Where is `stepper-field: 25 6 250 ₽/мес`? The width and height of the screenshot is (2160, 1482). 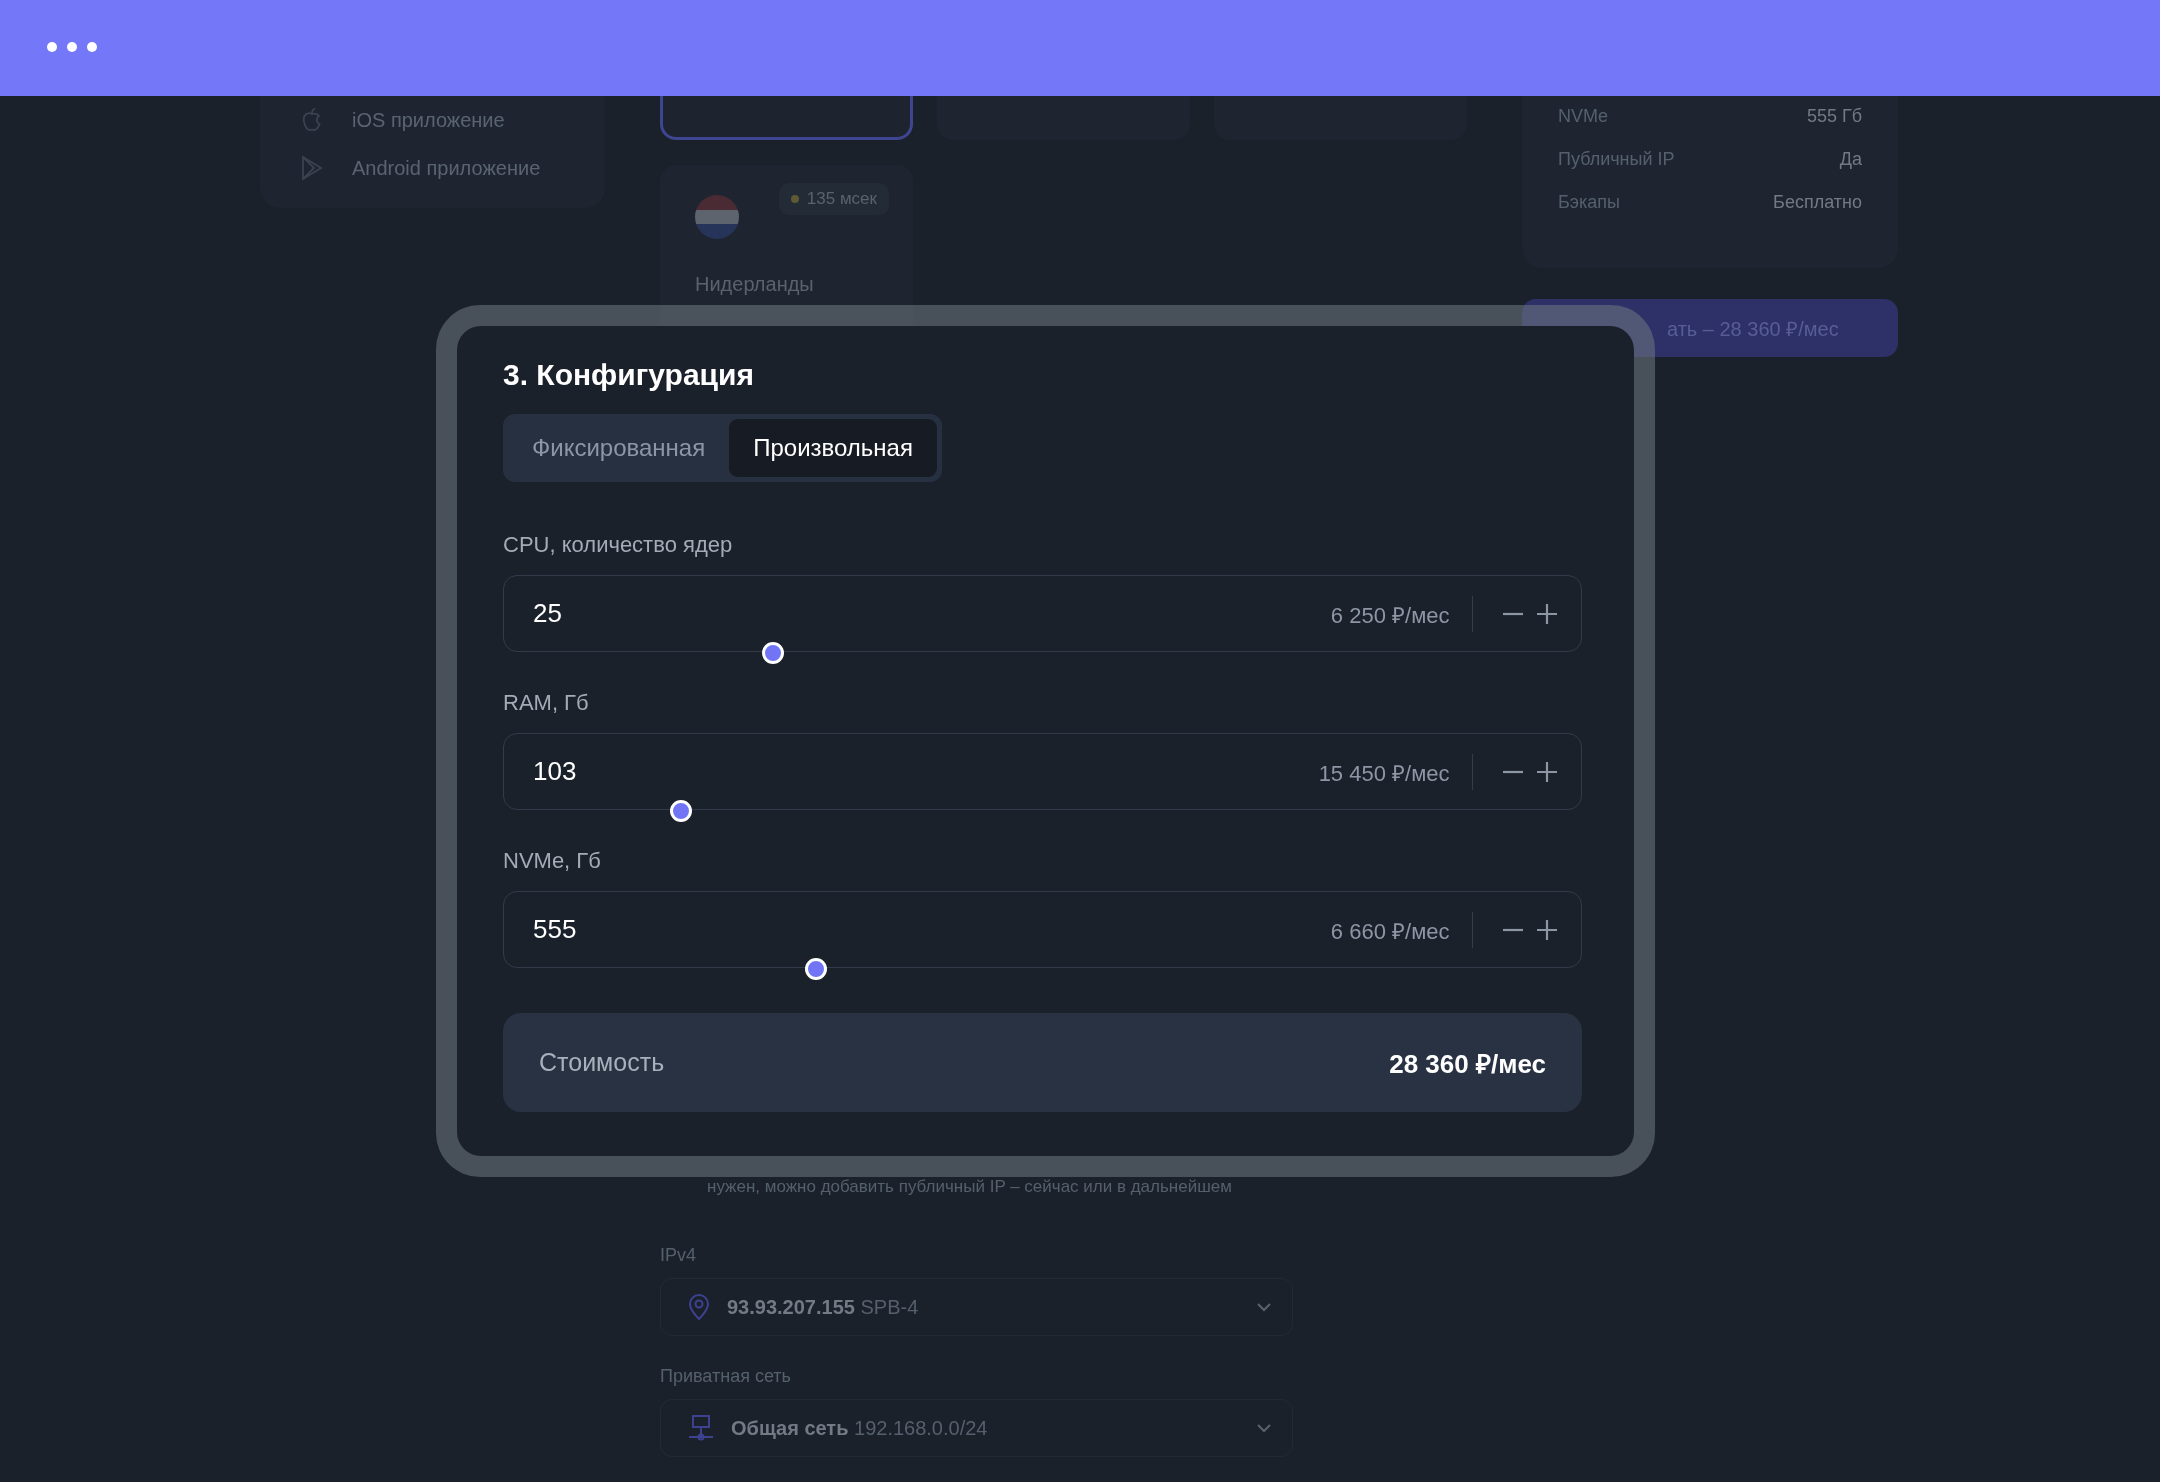 stepper-field: 25 6 250 ₽/мес is located at coordinates (1042, 613).